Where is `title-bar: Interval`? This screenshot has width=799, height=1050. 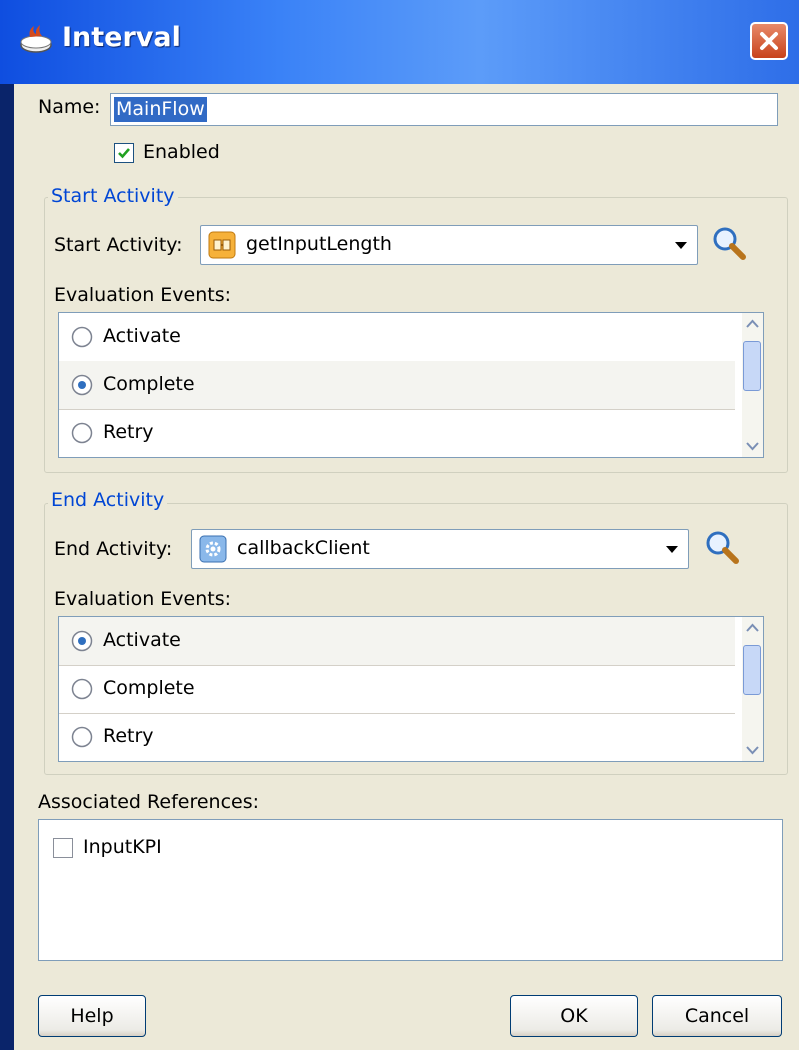 title-bar: Interval is located at coordinates (399, 42).